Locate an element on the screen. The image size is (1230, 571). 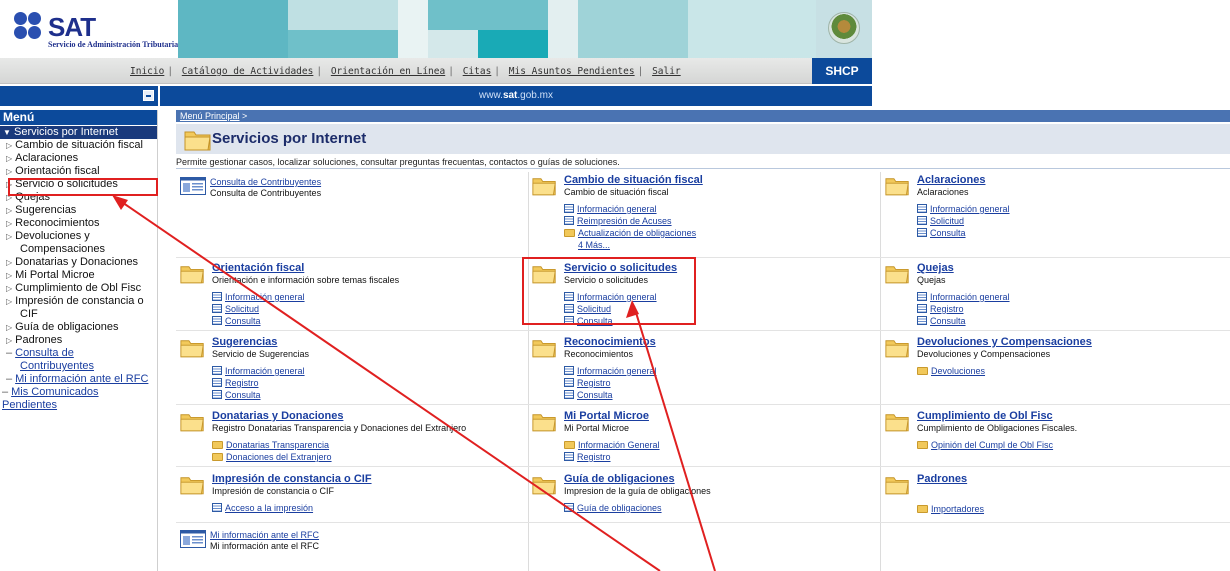
shcp-badge: SHCP is located at coordinates (842, 71).